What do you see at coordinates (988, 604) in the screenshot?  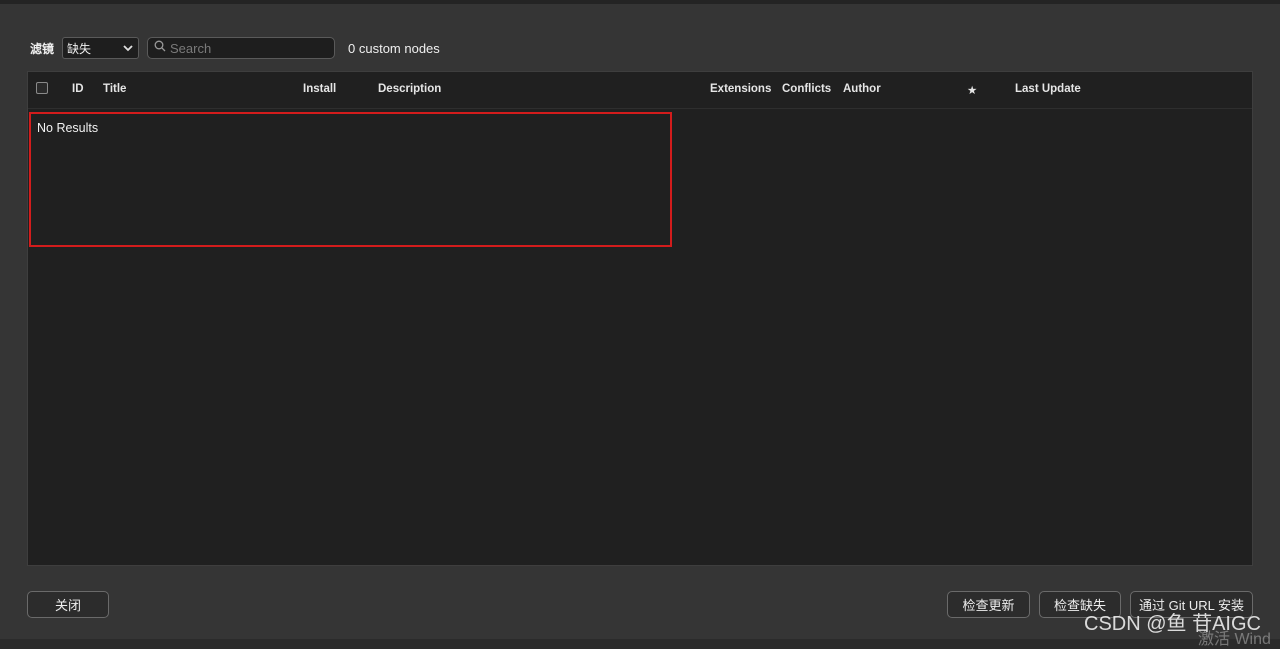 I see `check-updates-button: 检查更新` at bounding box center [988, 604].